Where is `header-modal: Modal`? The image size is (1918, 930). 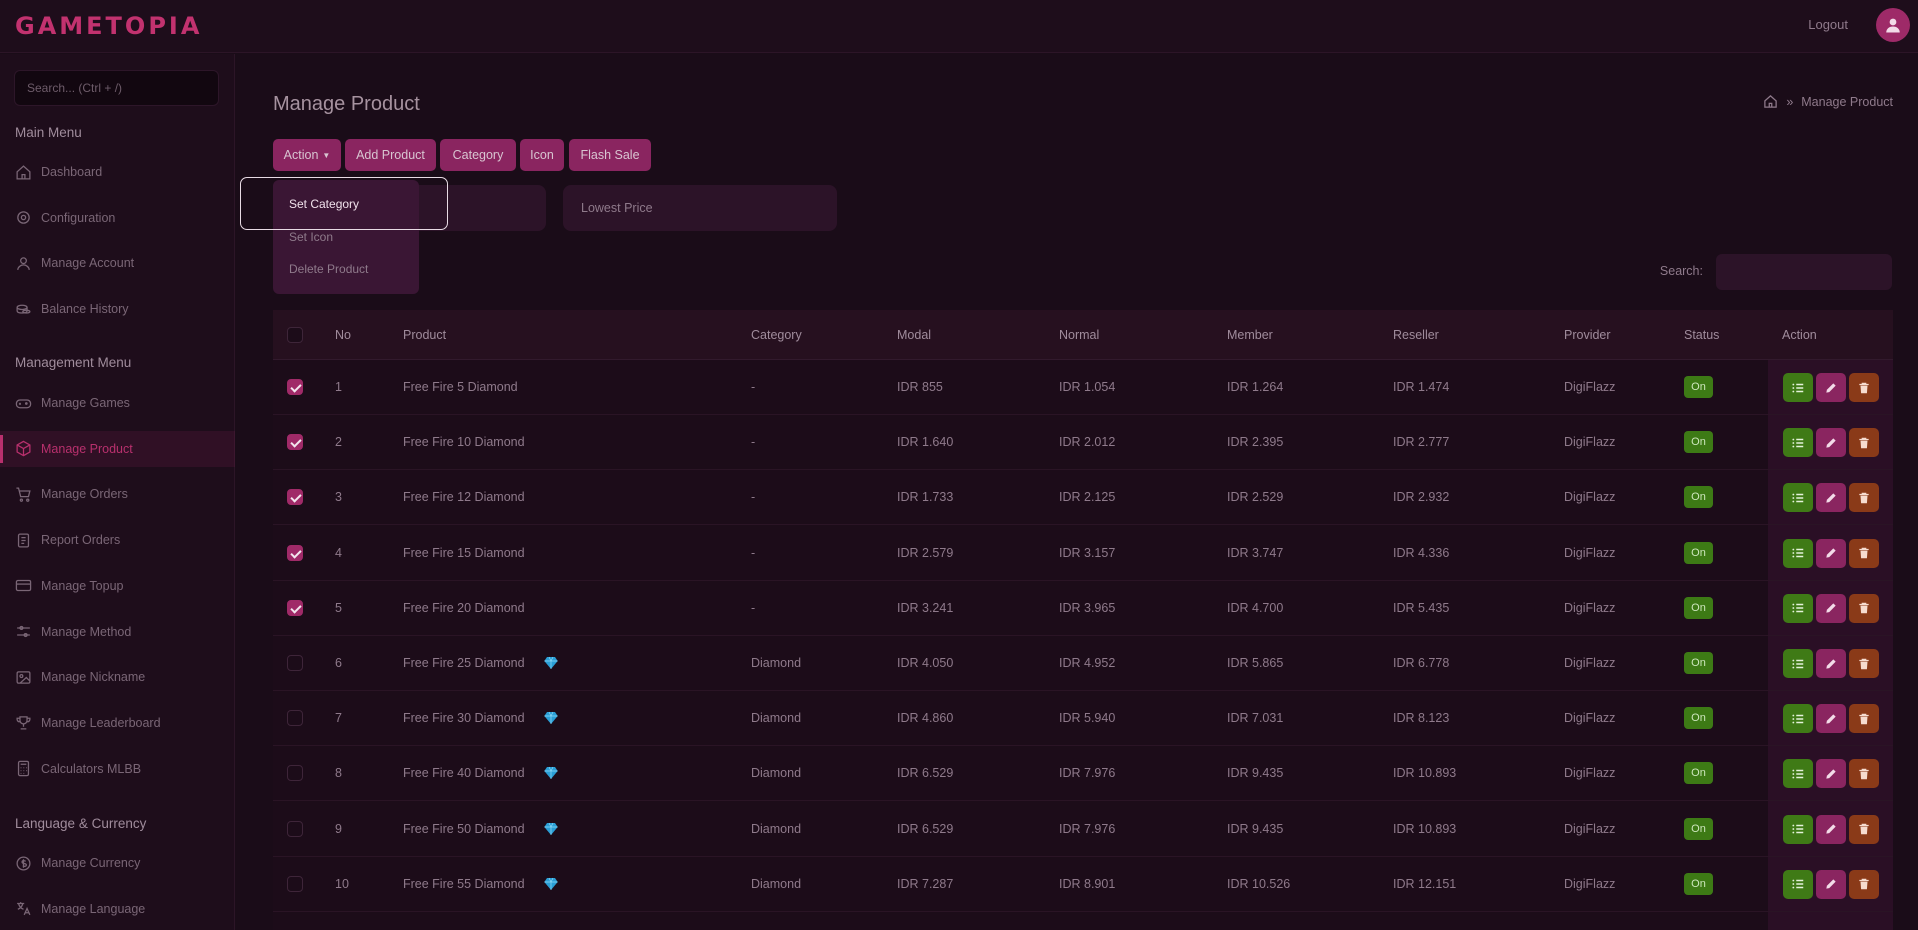 header-modal: Modal is located at coordinates (914, 335).